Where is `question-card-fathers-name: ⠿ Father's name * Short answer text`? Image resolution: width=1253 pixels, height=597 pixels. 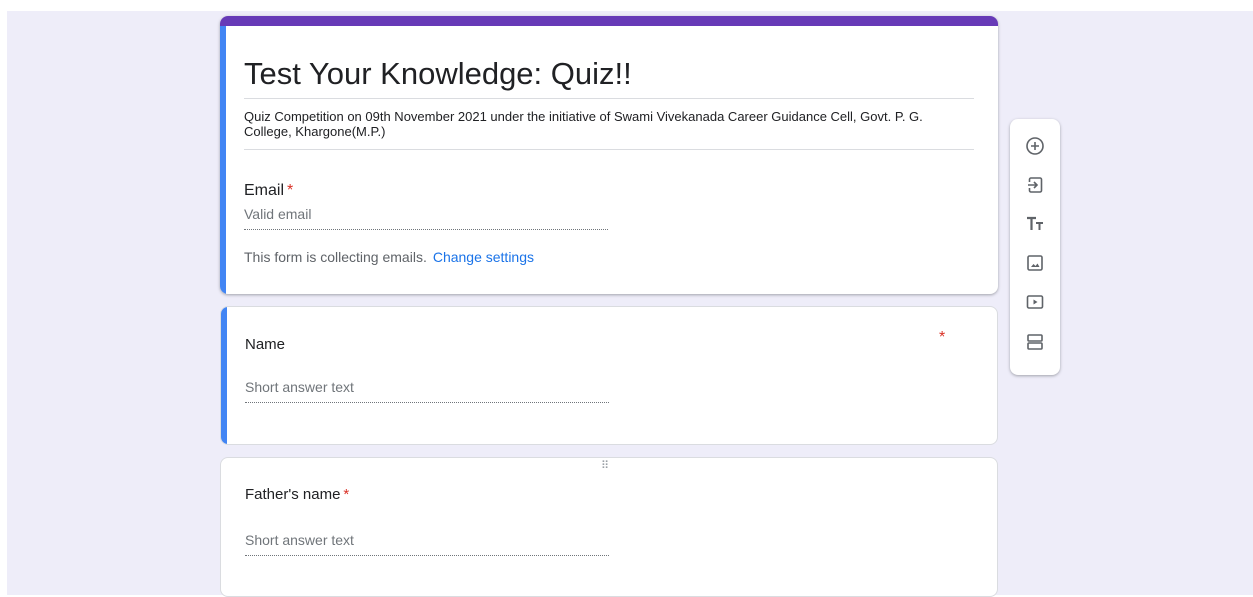 question-card-fathers-name: ⠿ Father's name * Short answer text is located at coordinates (609, 527).